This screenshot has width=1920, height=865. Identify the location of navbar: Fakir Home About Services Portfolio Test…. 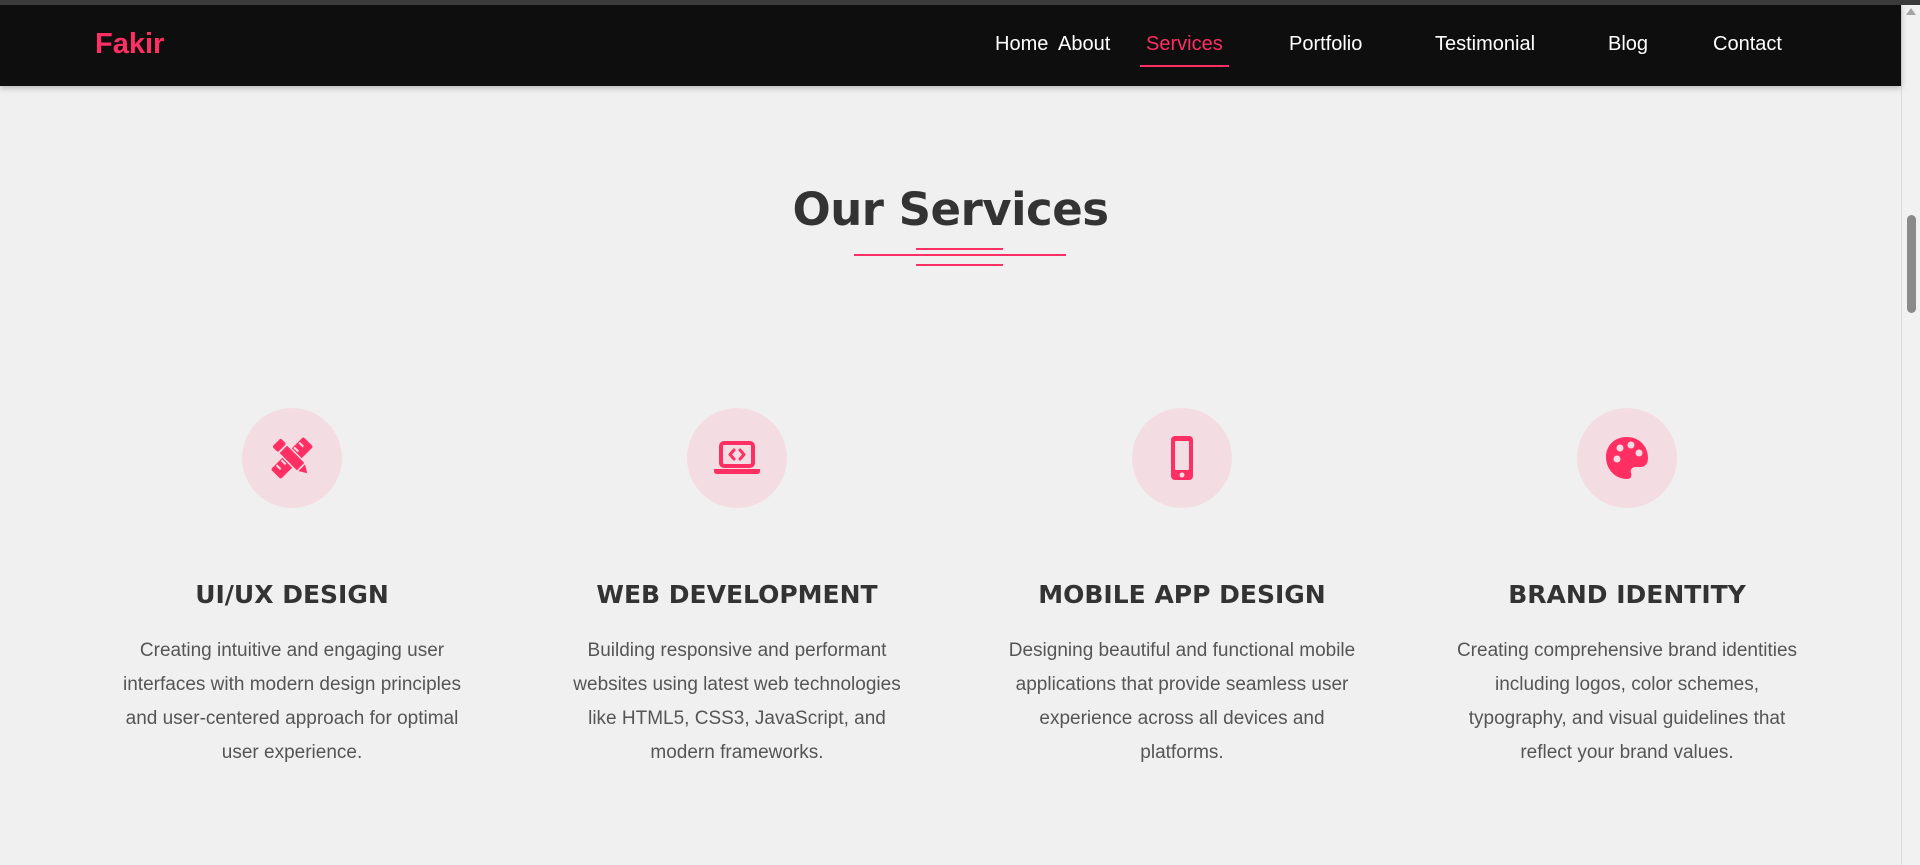
(950, 45).